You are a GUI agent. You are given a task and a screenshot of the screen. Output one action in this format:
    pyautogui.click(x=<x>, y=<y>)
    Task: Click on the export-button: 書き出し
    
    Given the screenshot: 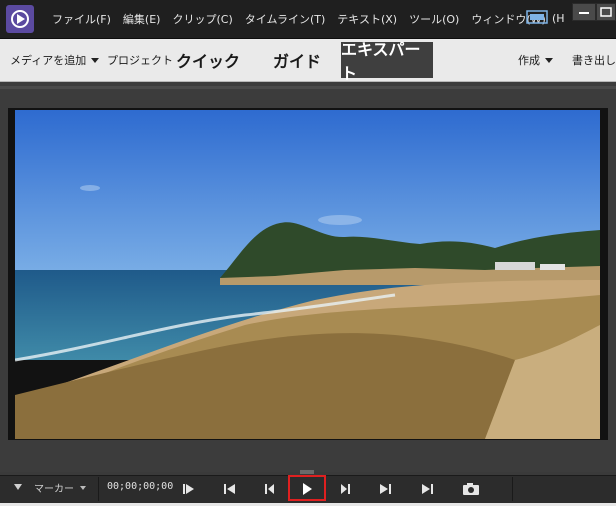 What is the action you would take?
    pyautogui.click(x=594, y=60)
    